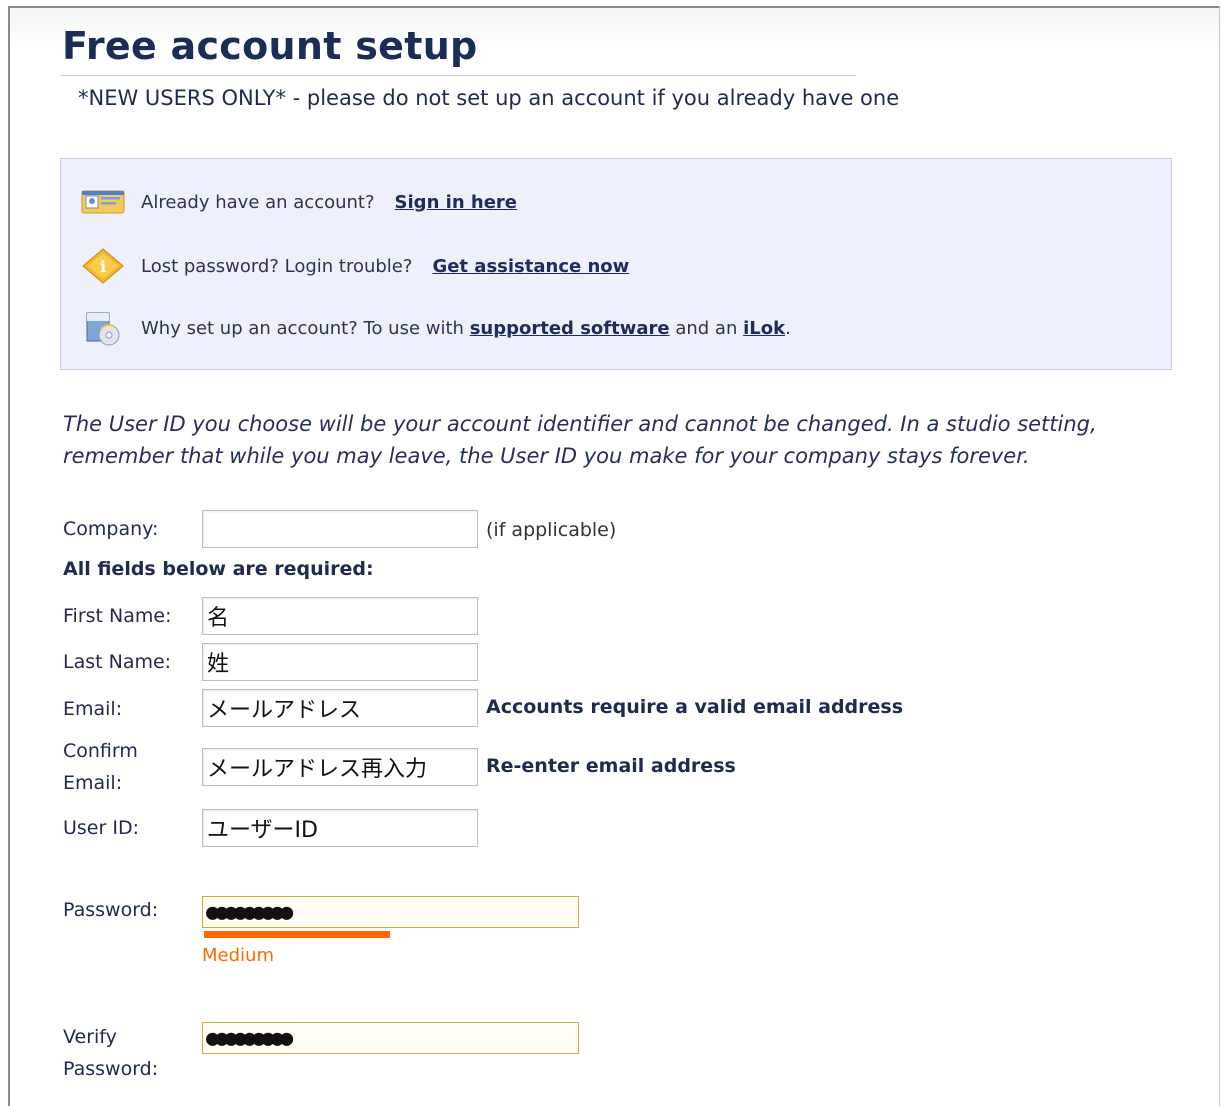 The image size is (1222, 1106). Describe the element at coordinates (706, 328) in the screenshot. I see `why-account-middle: and an` at that location.